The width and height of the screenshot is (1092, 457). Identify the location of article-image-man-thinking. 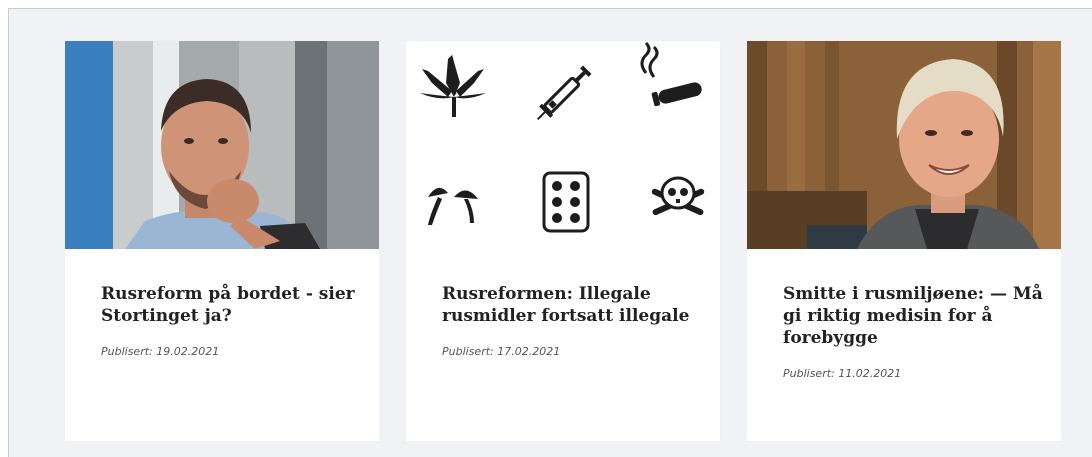
(222, 145).